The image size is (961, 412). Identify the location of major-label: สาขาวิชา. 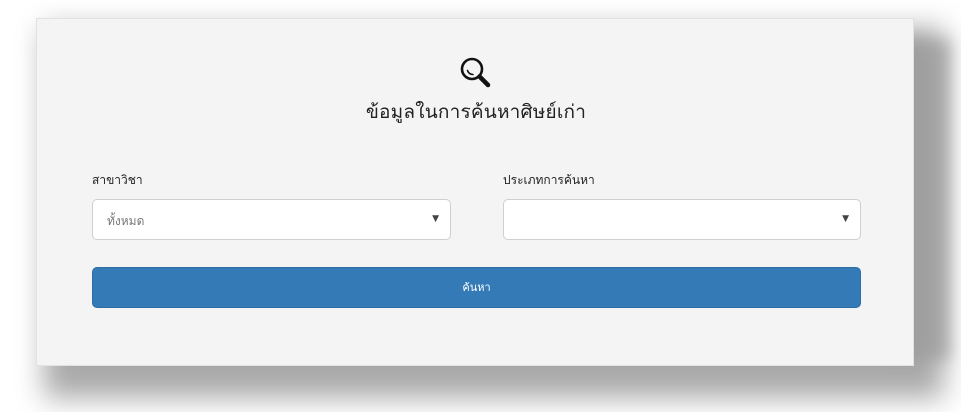
(117, 180).